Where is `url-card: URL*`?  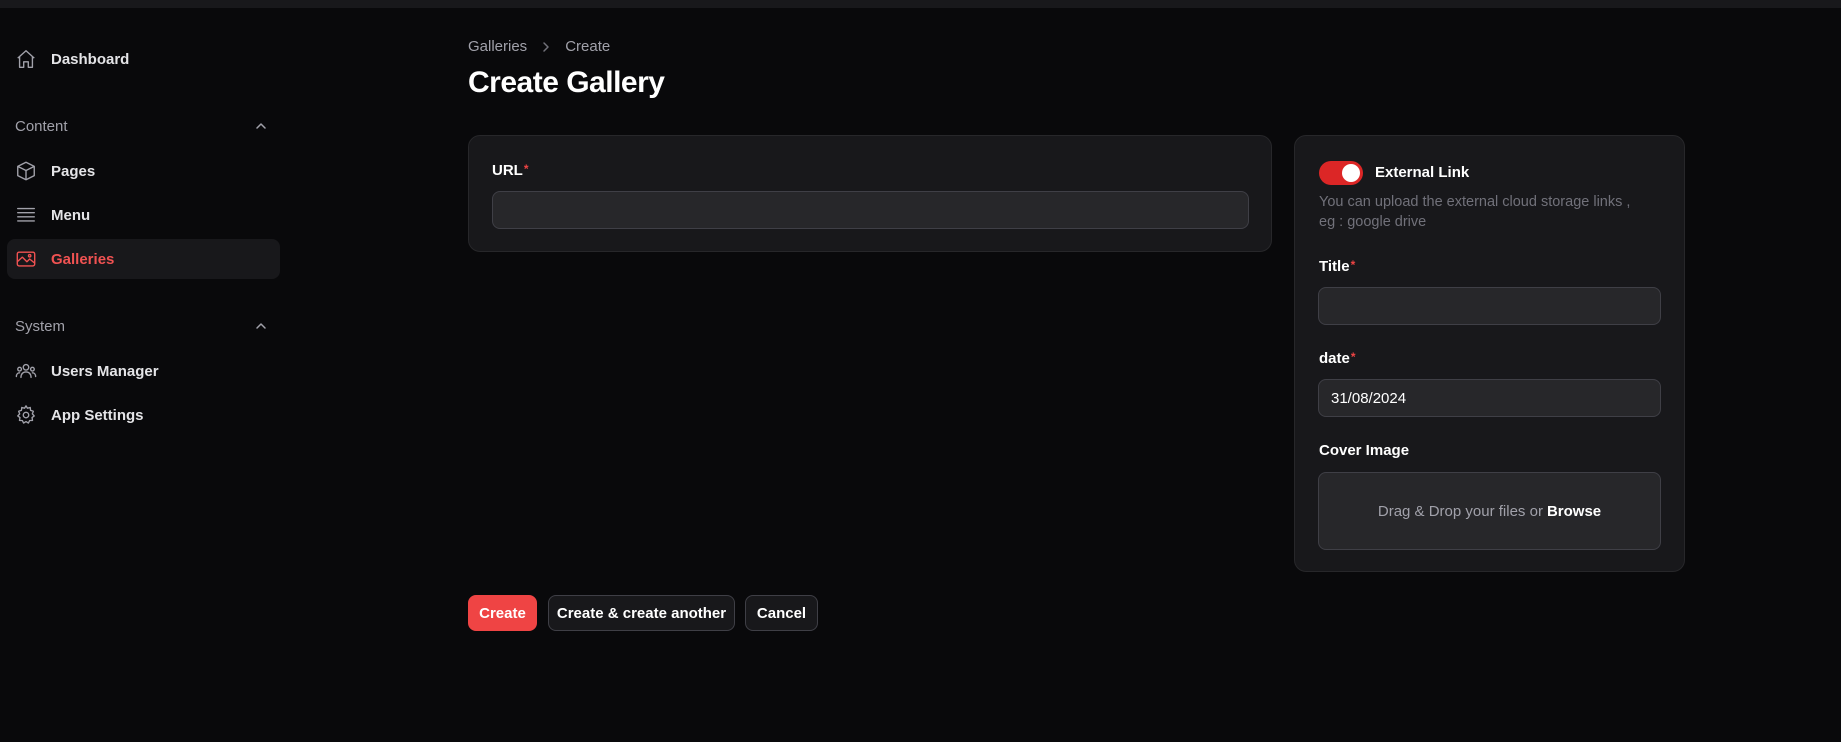
url-card: URL* is located at coordinates (870, 193).